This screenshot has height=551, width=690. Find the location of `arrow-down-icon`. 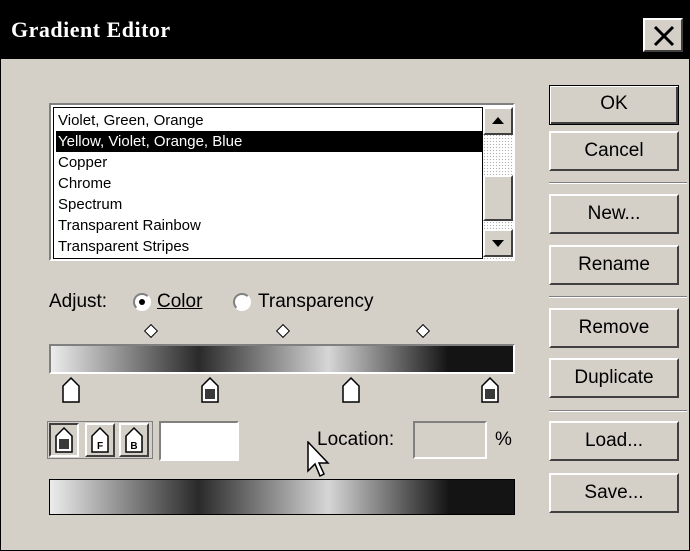

arrow-down-icon is located at coordinates (498, 243).